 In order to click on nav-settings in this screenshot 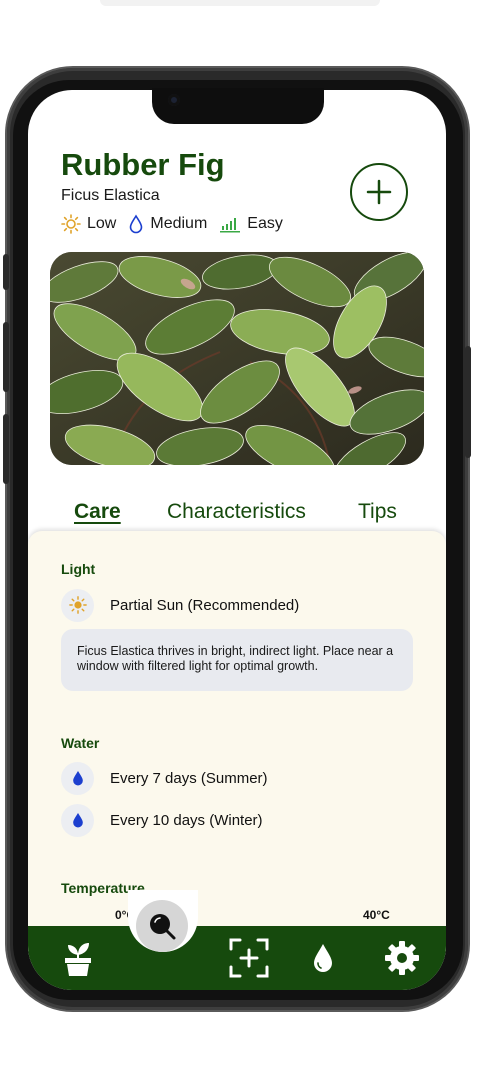, I will do `click(402, 958)`.